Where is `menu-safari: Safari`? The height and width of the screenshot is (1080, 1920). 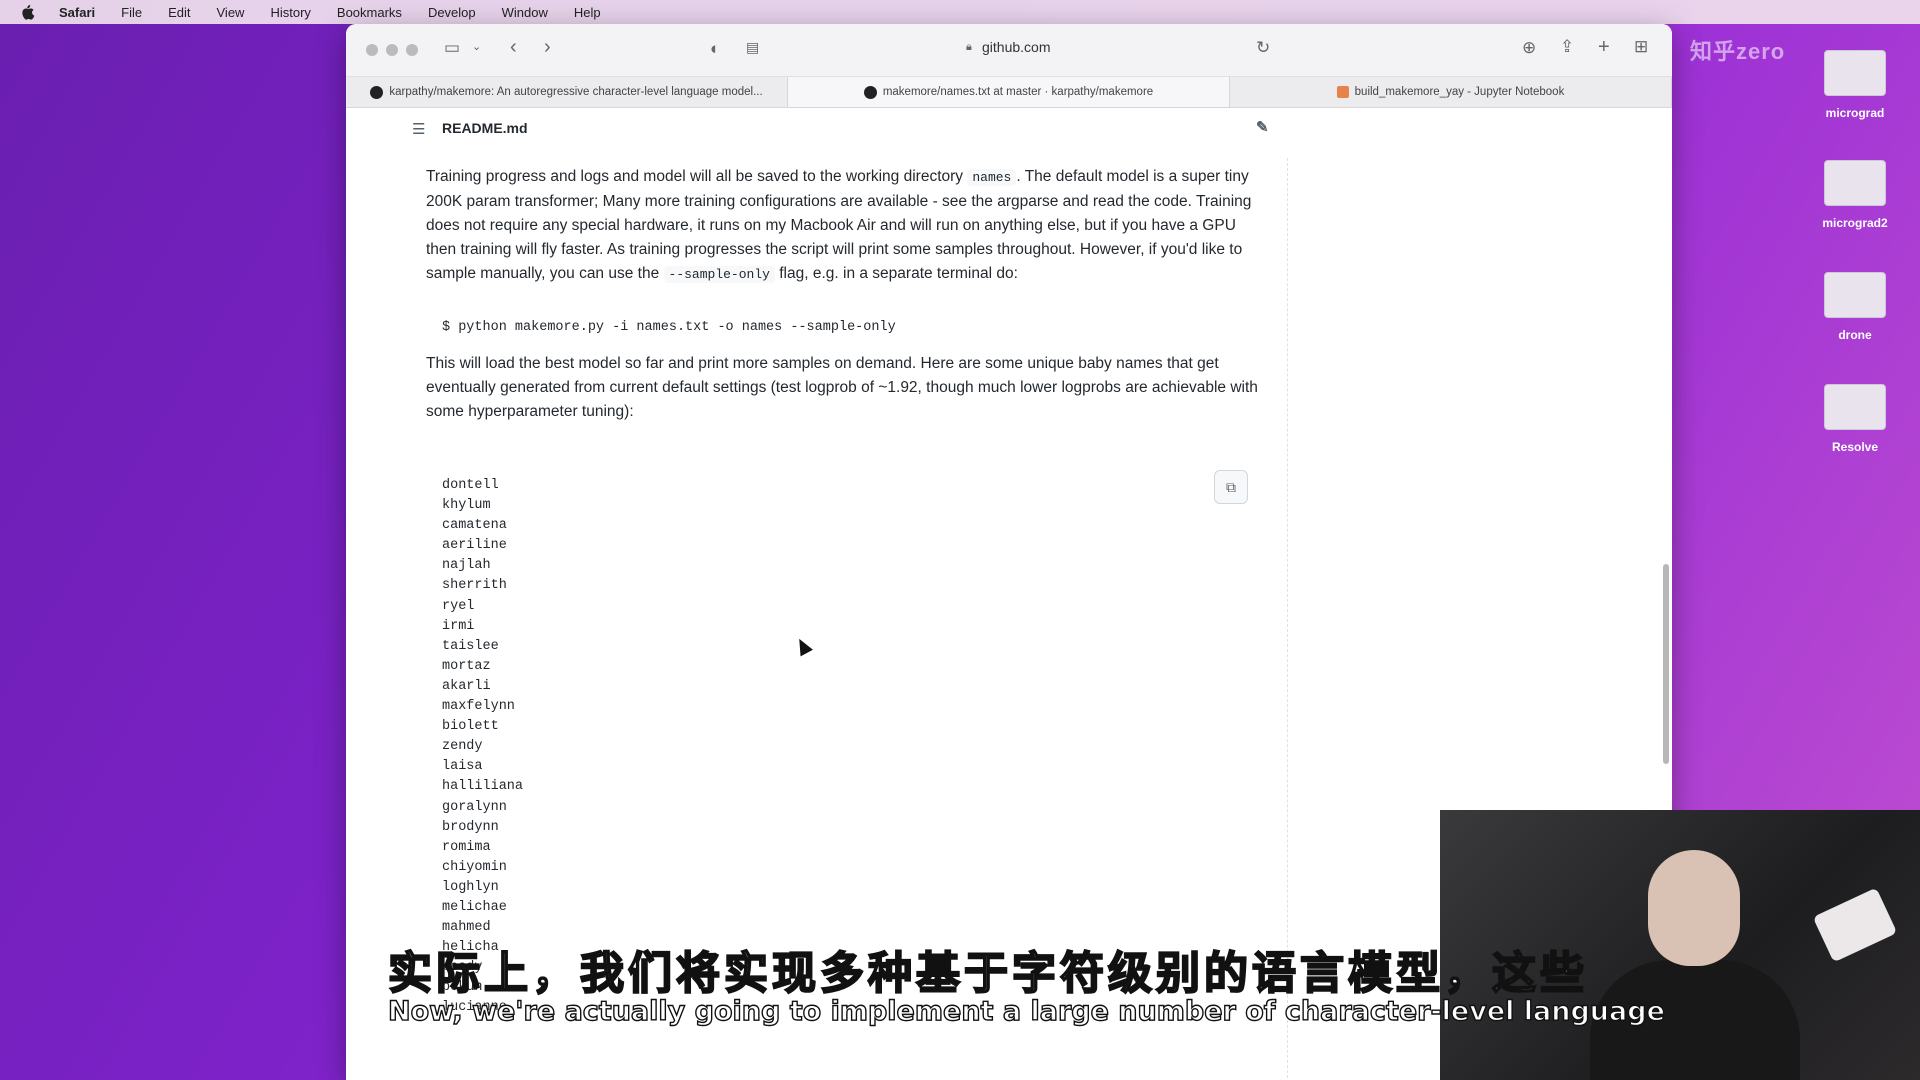
menu-safari: Safari is located at coordinates (77, 12).